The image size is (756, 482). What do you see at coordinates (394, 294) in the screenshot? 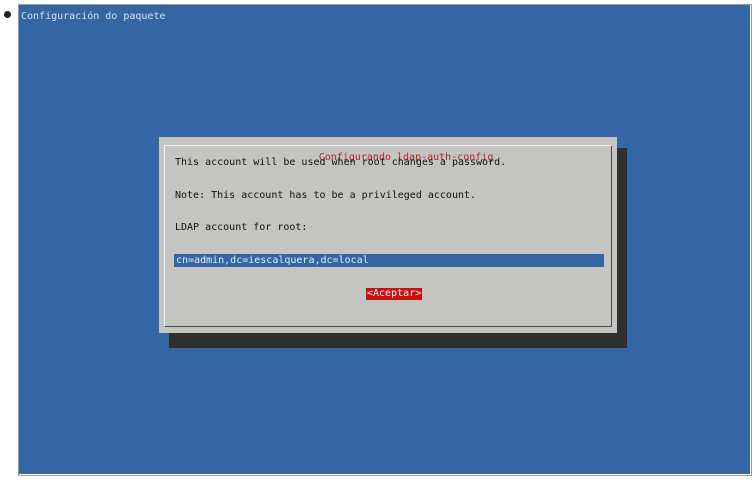
I see `accept-button: <Aceptar>` at bounding box center [394, 294].